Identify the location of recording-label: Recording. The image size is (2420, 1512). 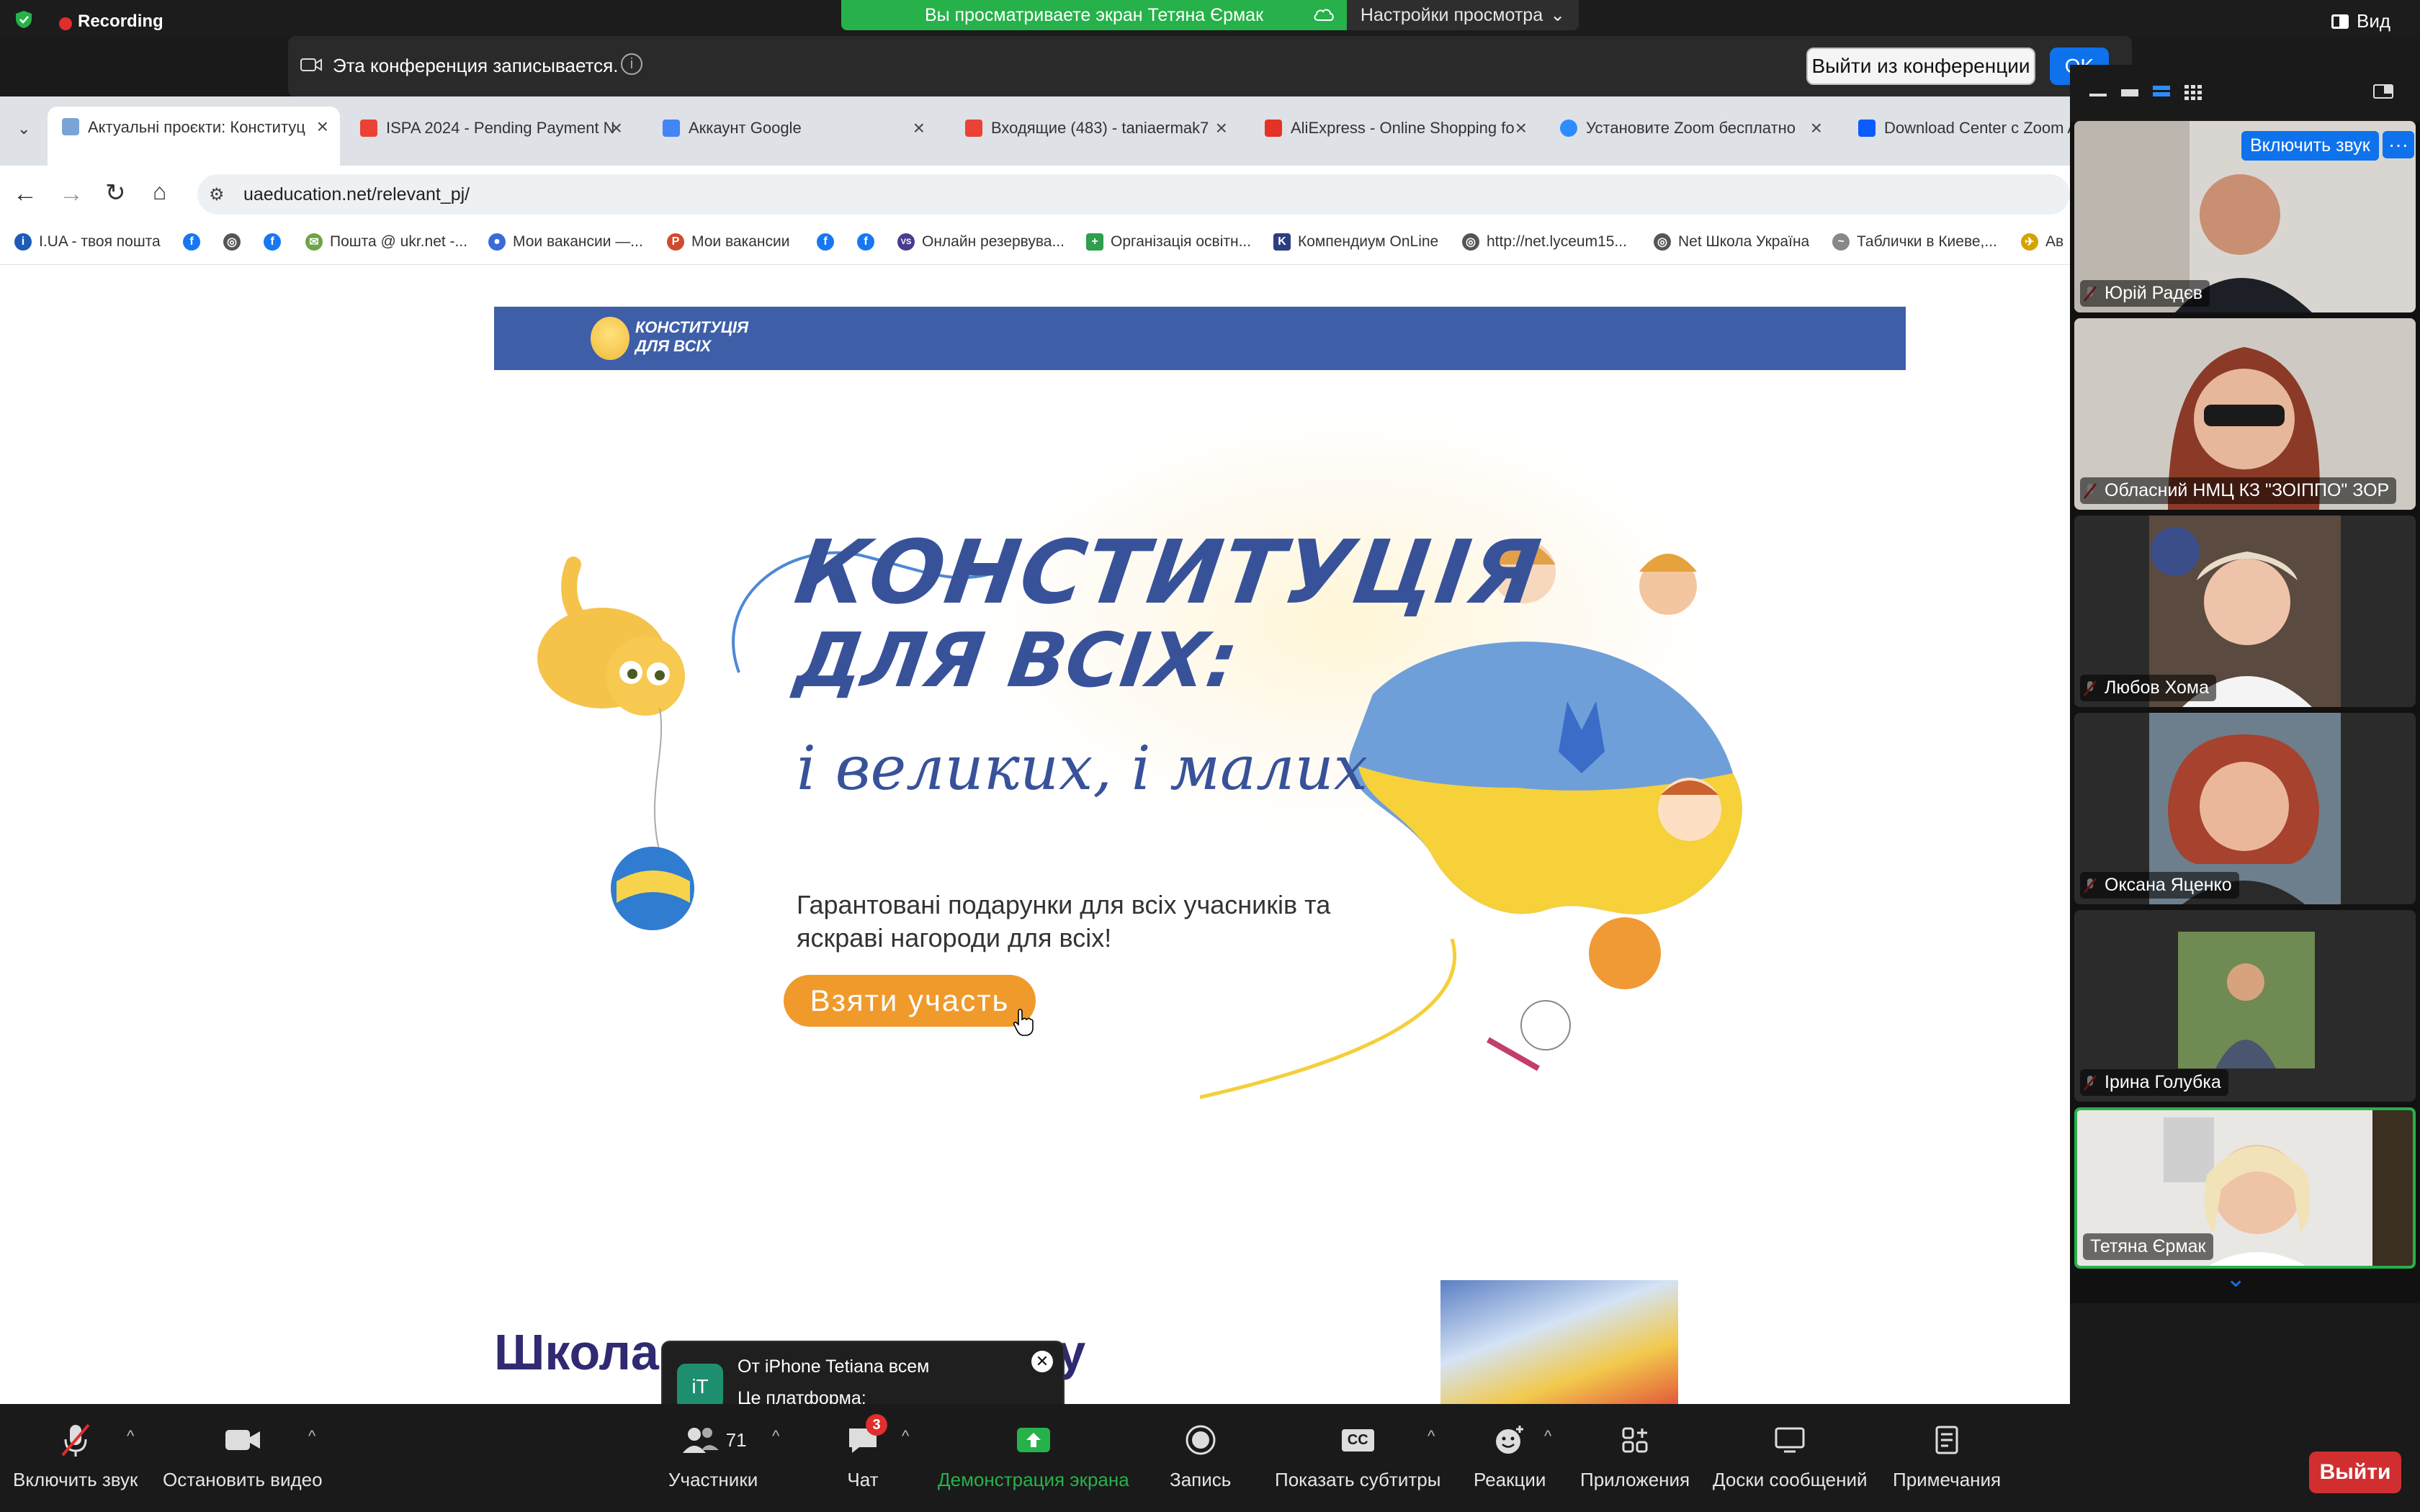
(121, 22).